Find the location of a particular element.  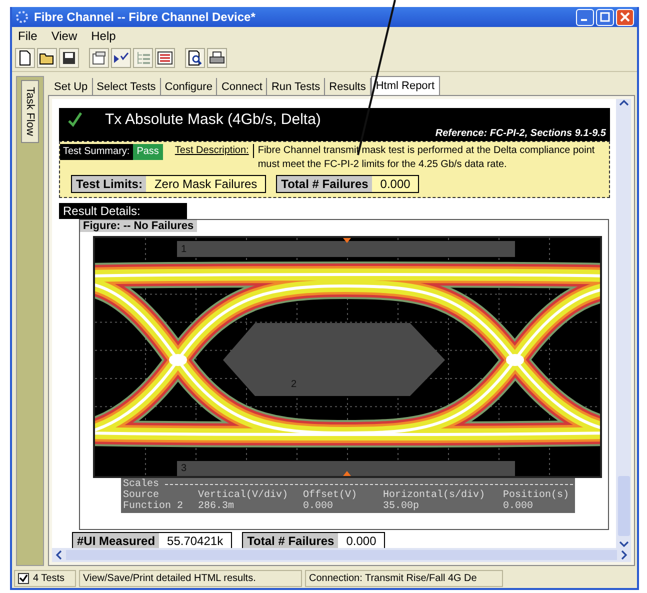

connection-status: Connection: Transmit Rise/Fall 4G De is located at coordinates (404, 578).